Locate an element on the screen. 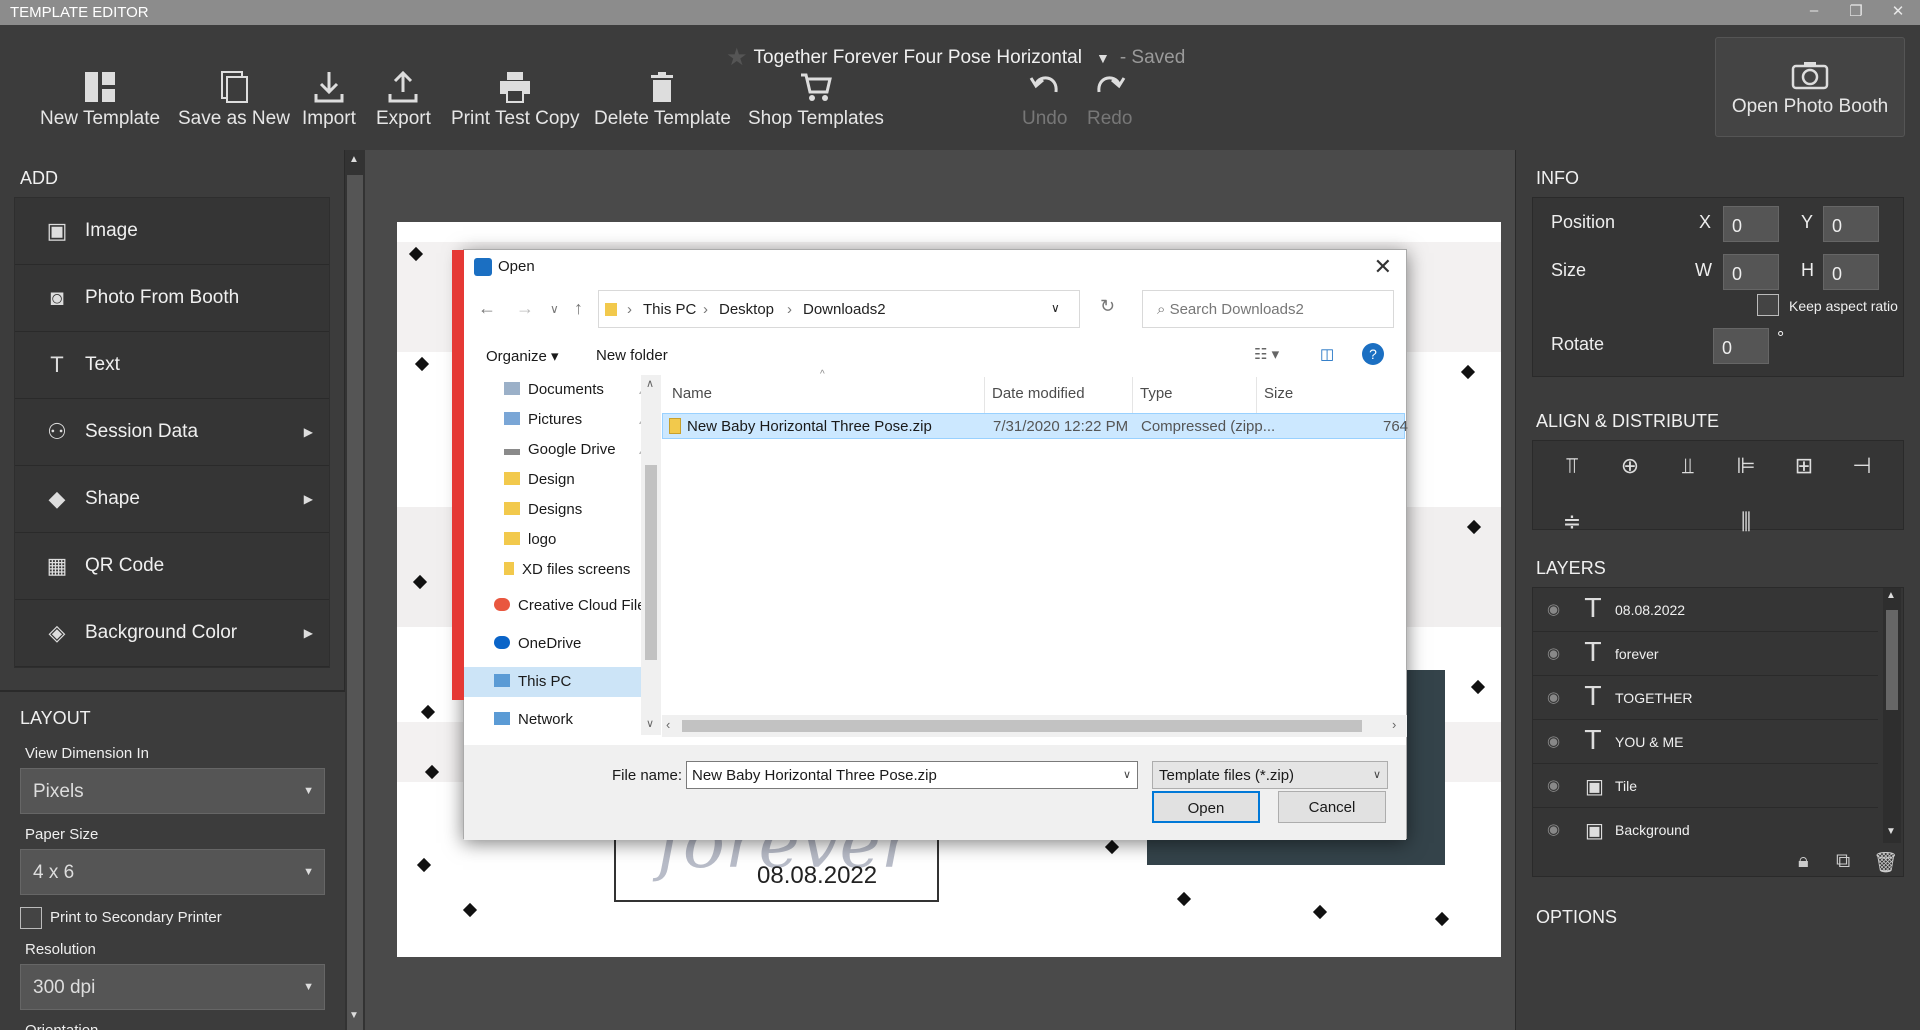 The width and height of the screenshot is (1920, 1030). recent-chevron-icon: ∨ is located at coordinates (554, 309).